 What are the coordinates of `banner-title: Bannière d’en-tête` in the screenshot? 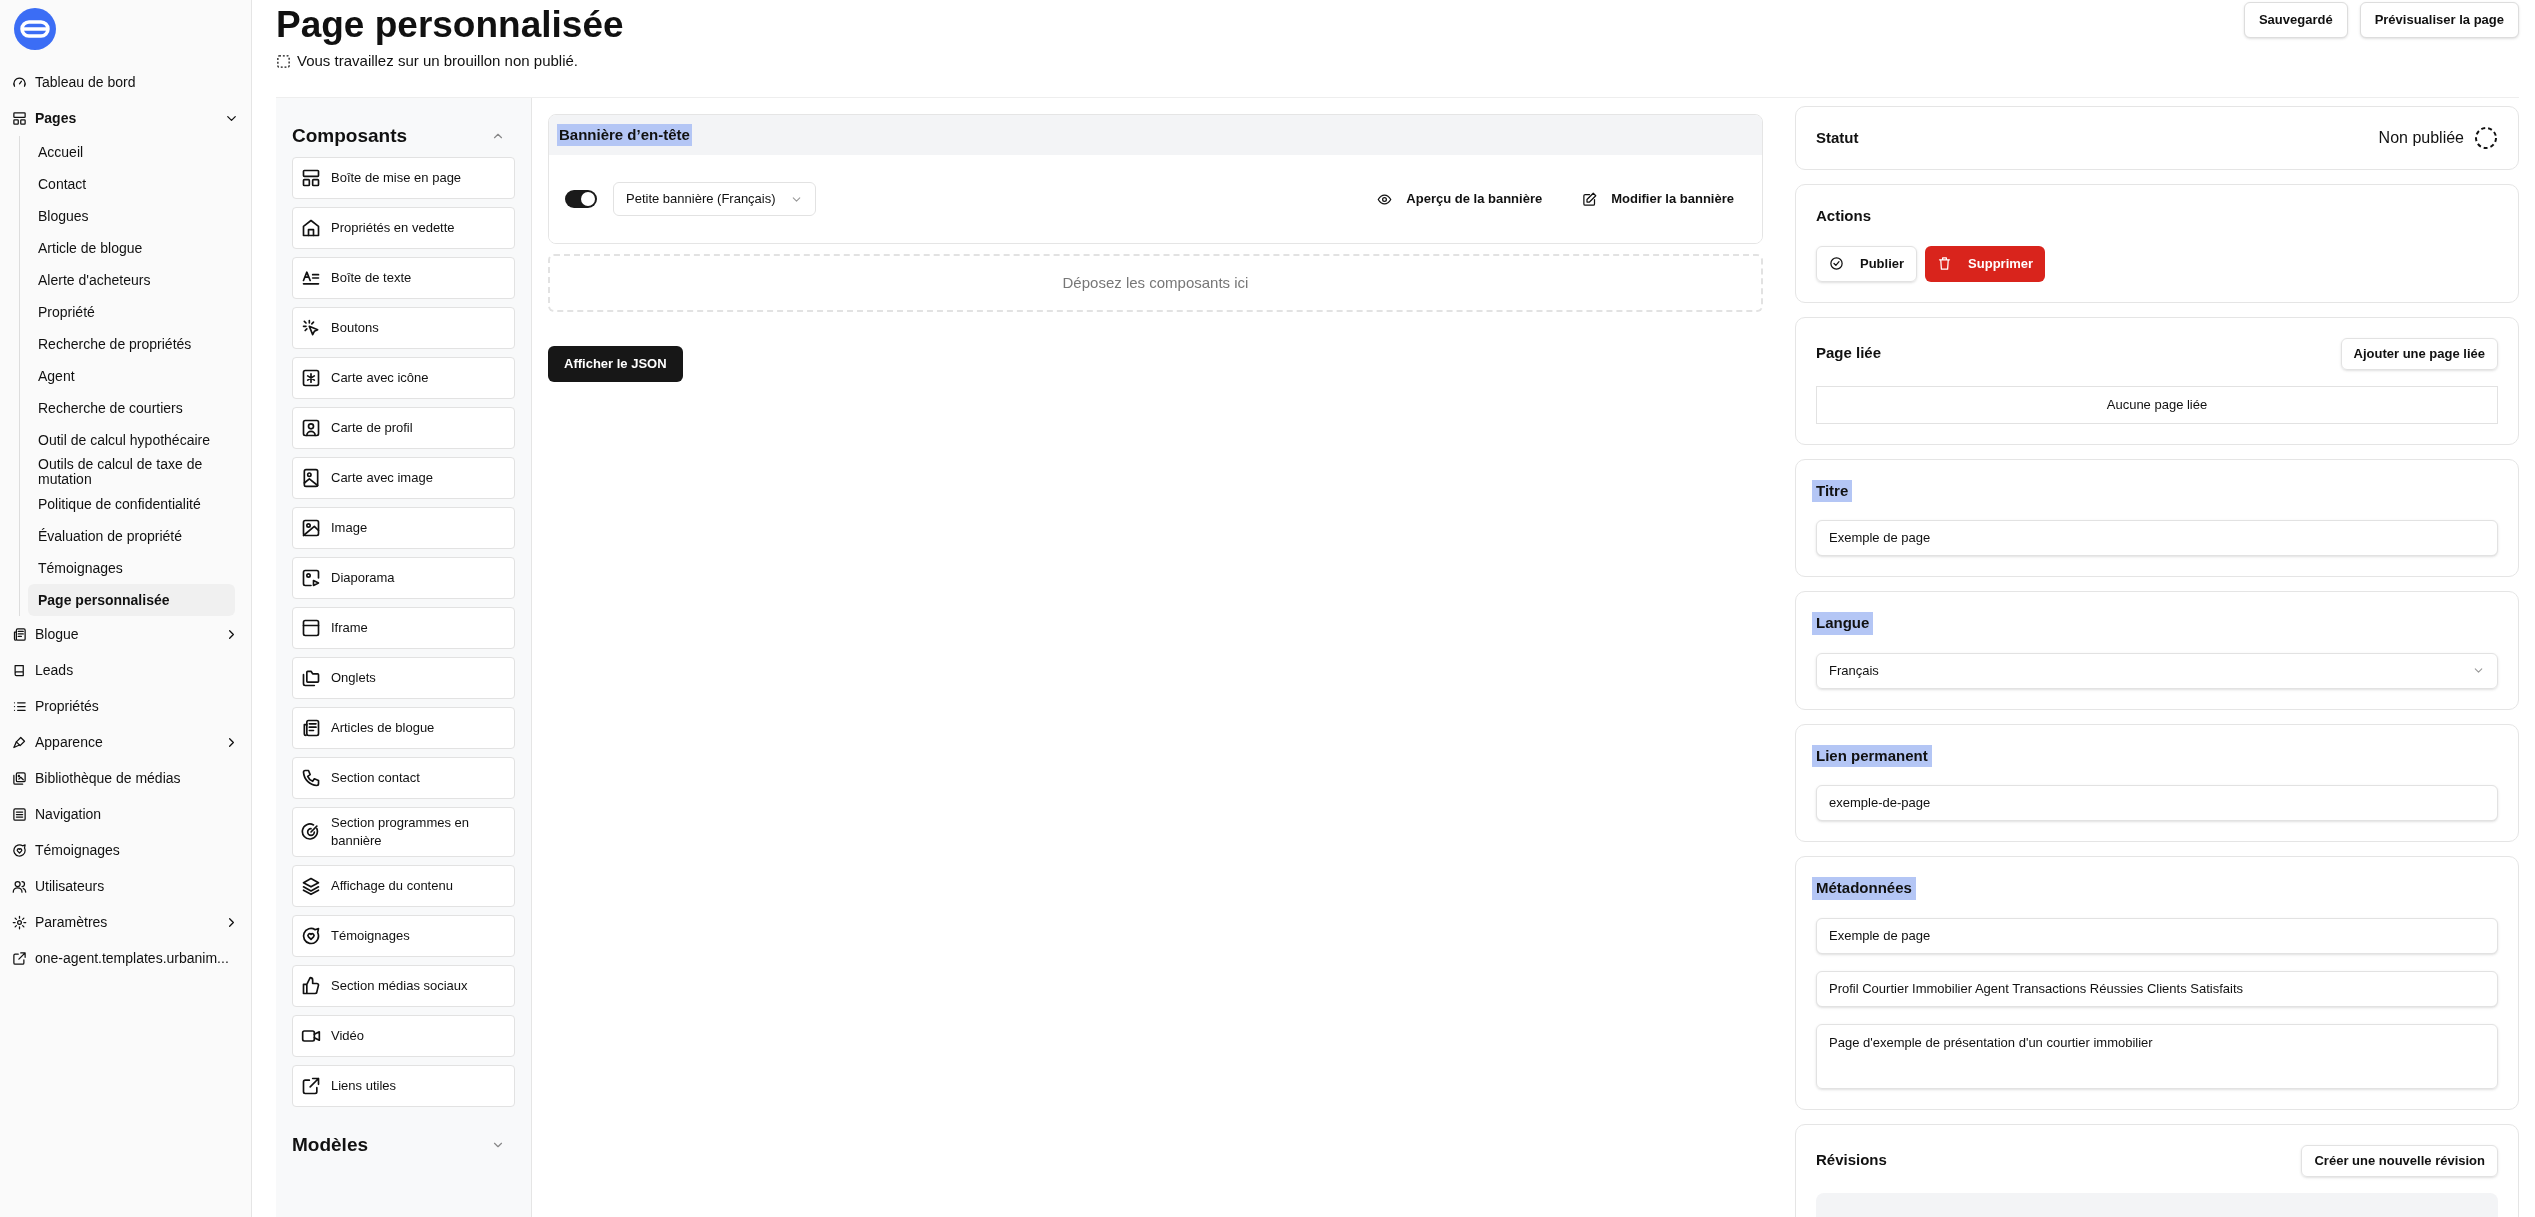 It's located at (624, 135).